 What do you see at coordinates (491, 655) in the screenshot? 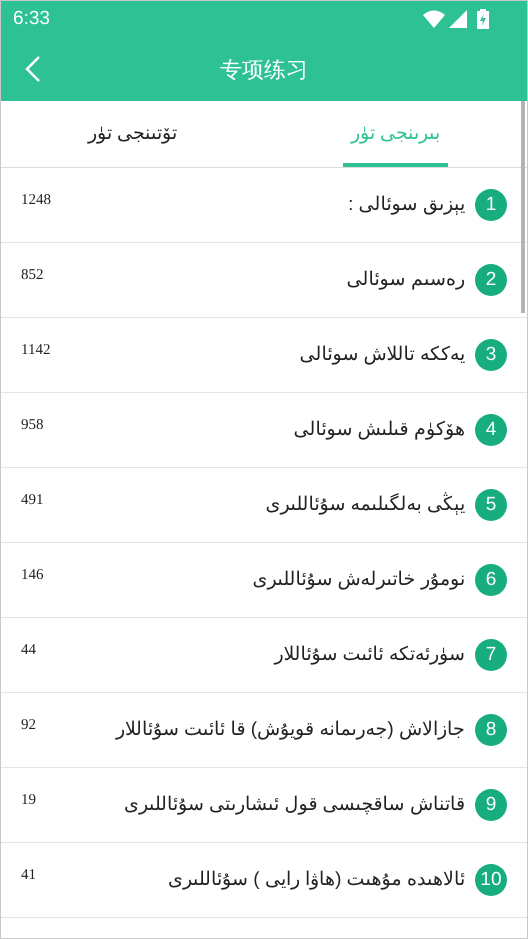
I see `number-badge: 7` at bounding box center [491, 655].